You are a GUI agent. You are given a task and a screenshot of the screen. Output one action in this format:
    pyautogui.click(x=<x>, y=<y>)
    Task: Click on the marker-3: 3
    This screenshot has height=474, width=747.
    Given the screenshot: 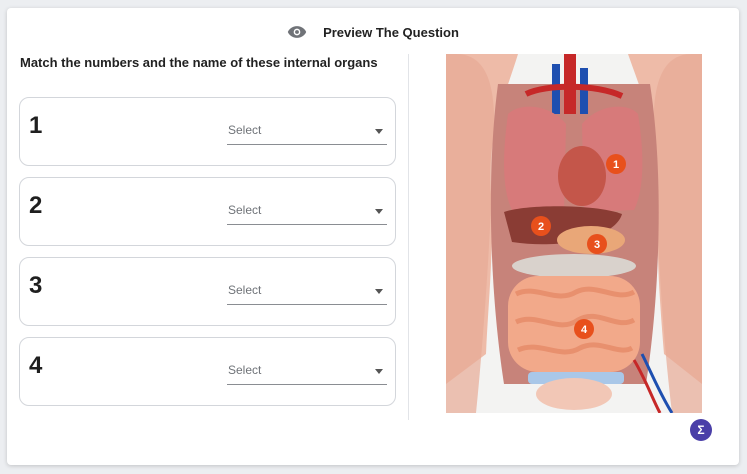 What is the action you would take?
    pyautogui.click(x=597, y=244)
    